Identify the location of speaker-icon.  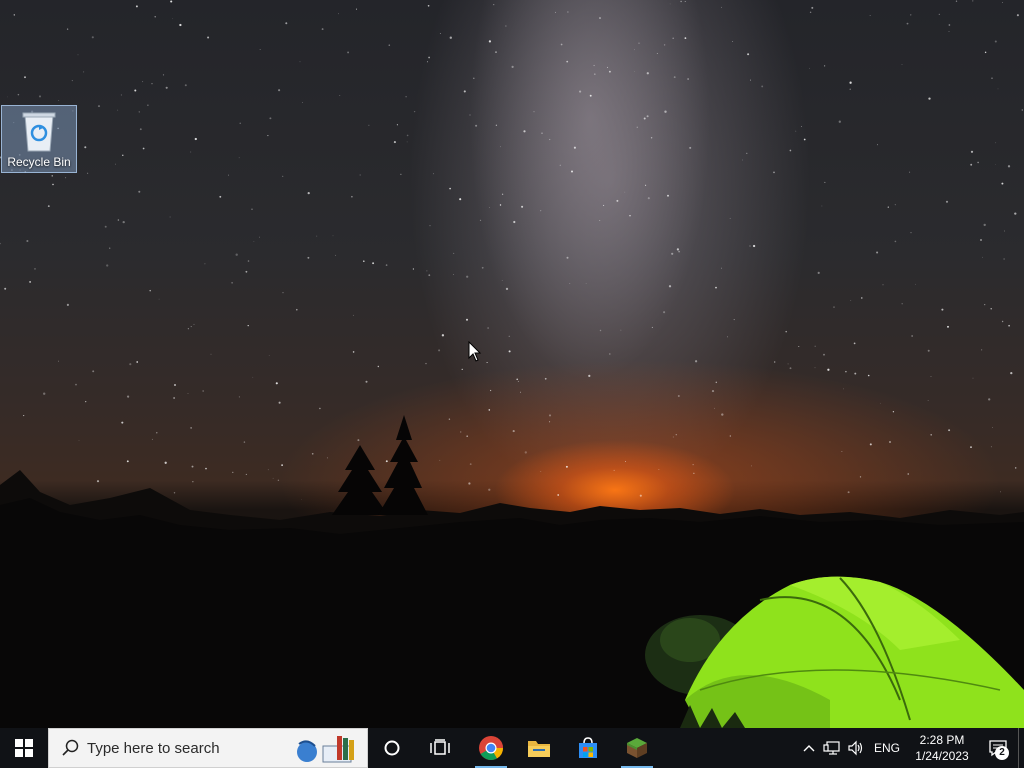
(855, 748).